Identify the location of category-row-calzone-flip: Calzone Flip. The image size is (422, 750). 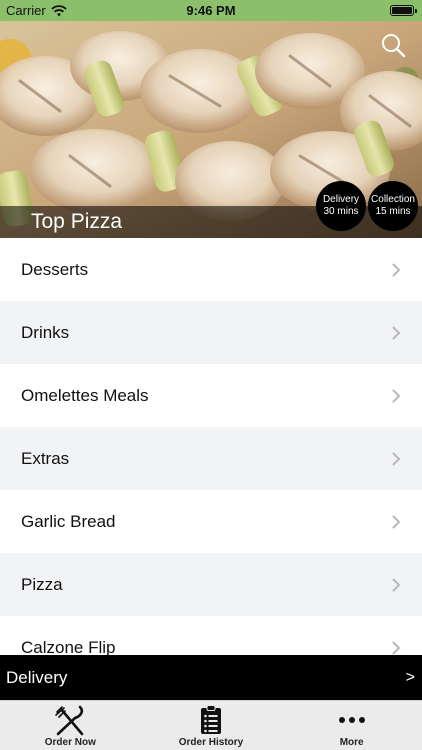
(211, 635).